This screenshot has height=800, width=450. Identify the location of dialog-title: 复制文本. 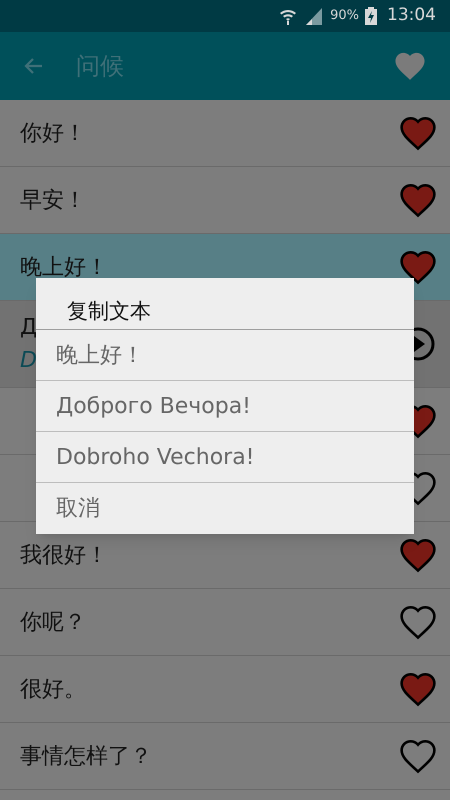
(225, 304).